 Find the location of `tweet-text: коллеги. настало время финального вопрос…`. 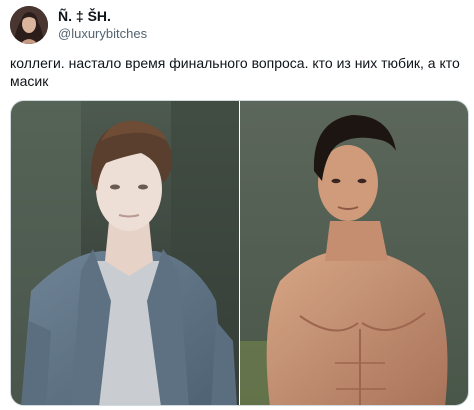

tweet-text: коллеги. настало время финального вопрос… is located at coordinates (235, 72).